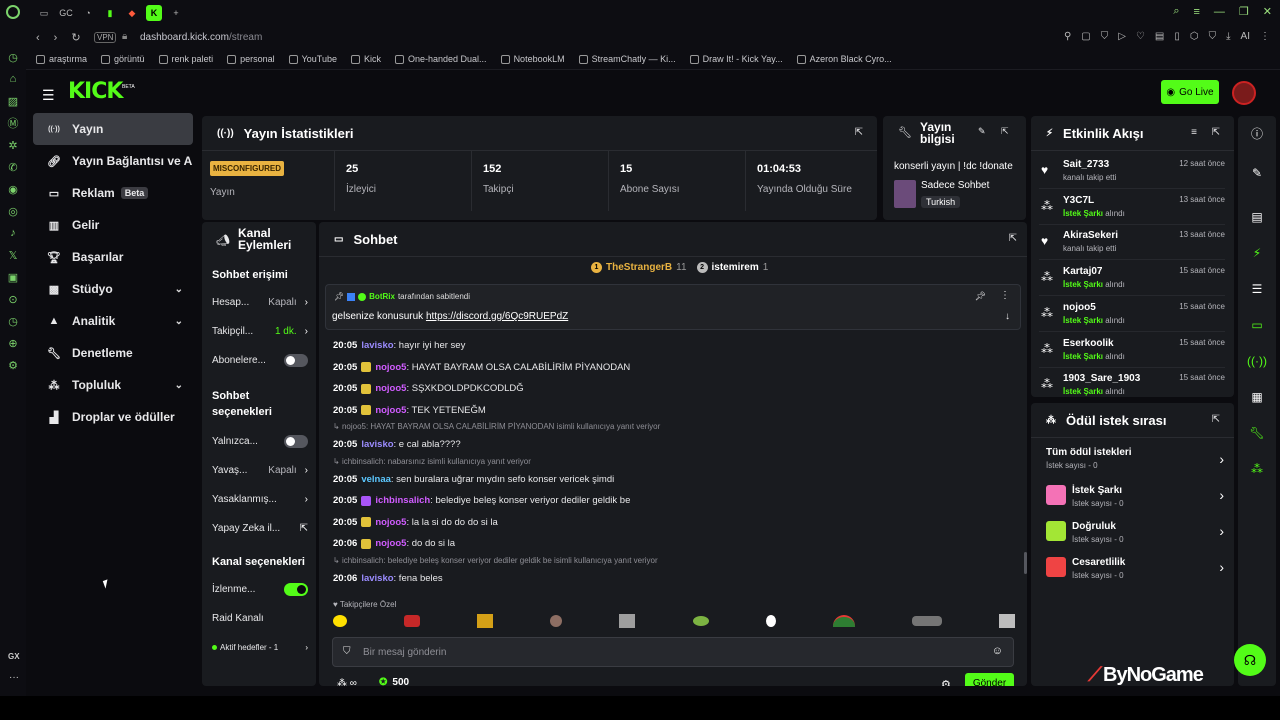 This screenshot has height=720, width=1280. What do you see at coordinates (1135, 498) in the screenshot?
I see `reward-item: İstek Şarkı İstek sayısı - 0 ›` at bounding box center [1135, 498].